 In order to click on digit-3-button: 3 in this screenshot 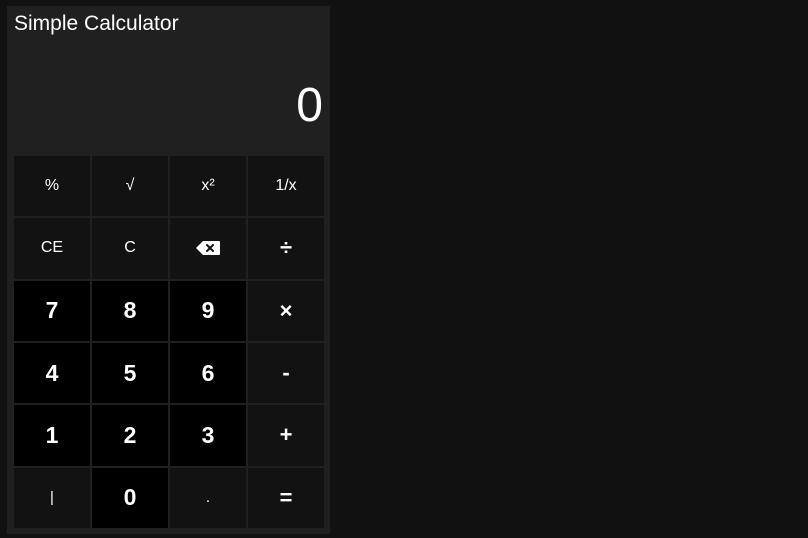, I will do `click(208, 435)`.